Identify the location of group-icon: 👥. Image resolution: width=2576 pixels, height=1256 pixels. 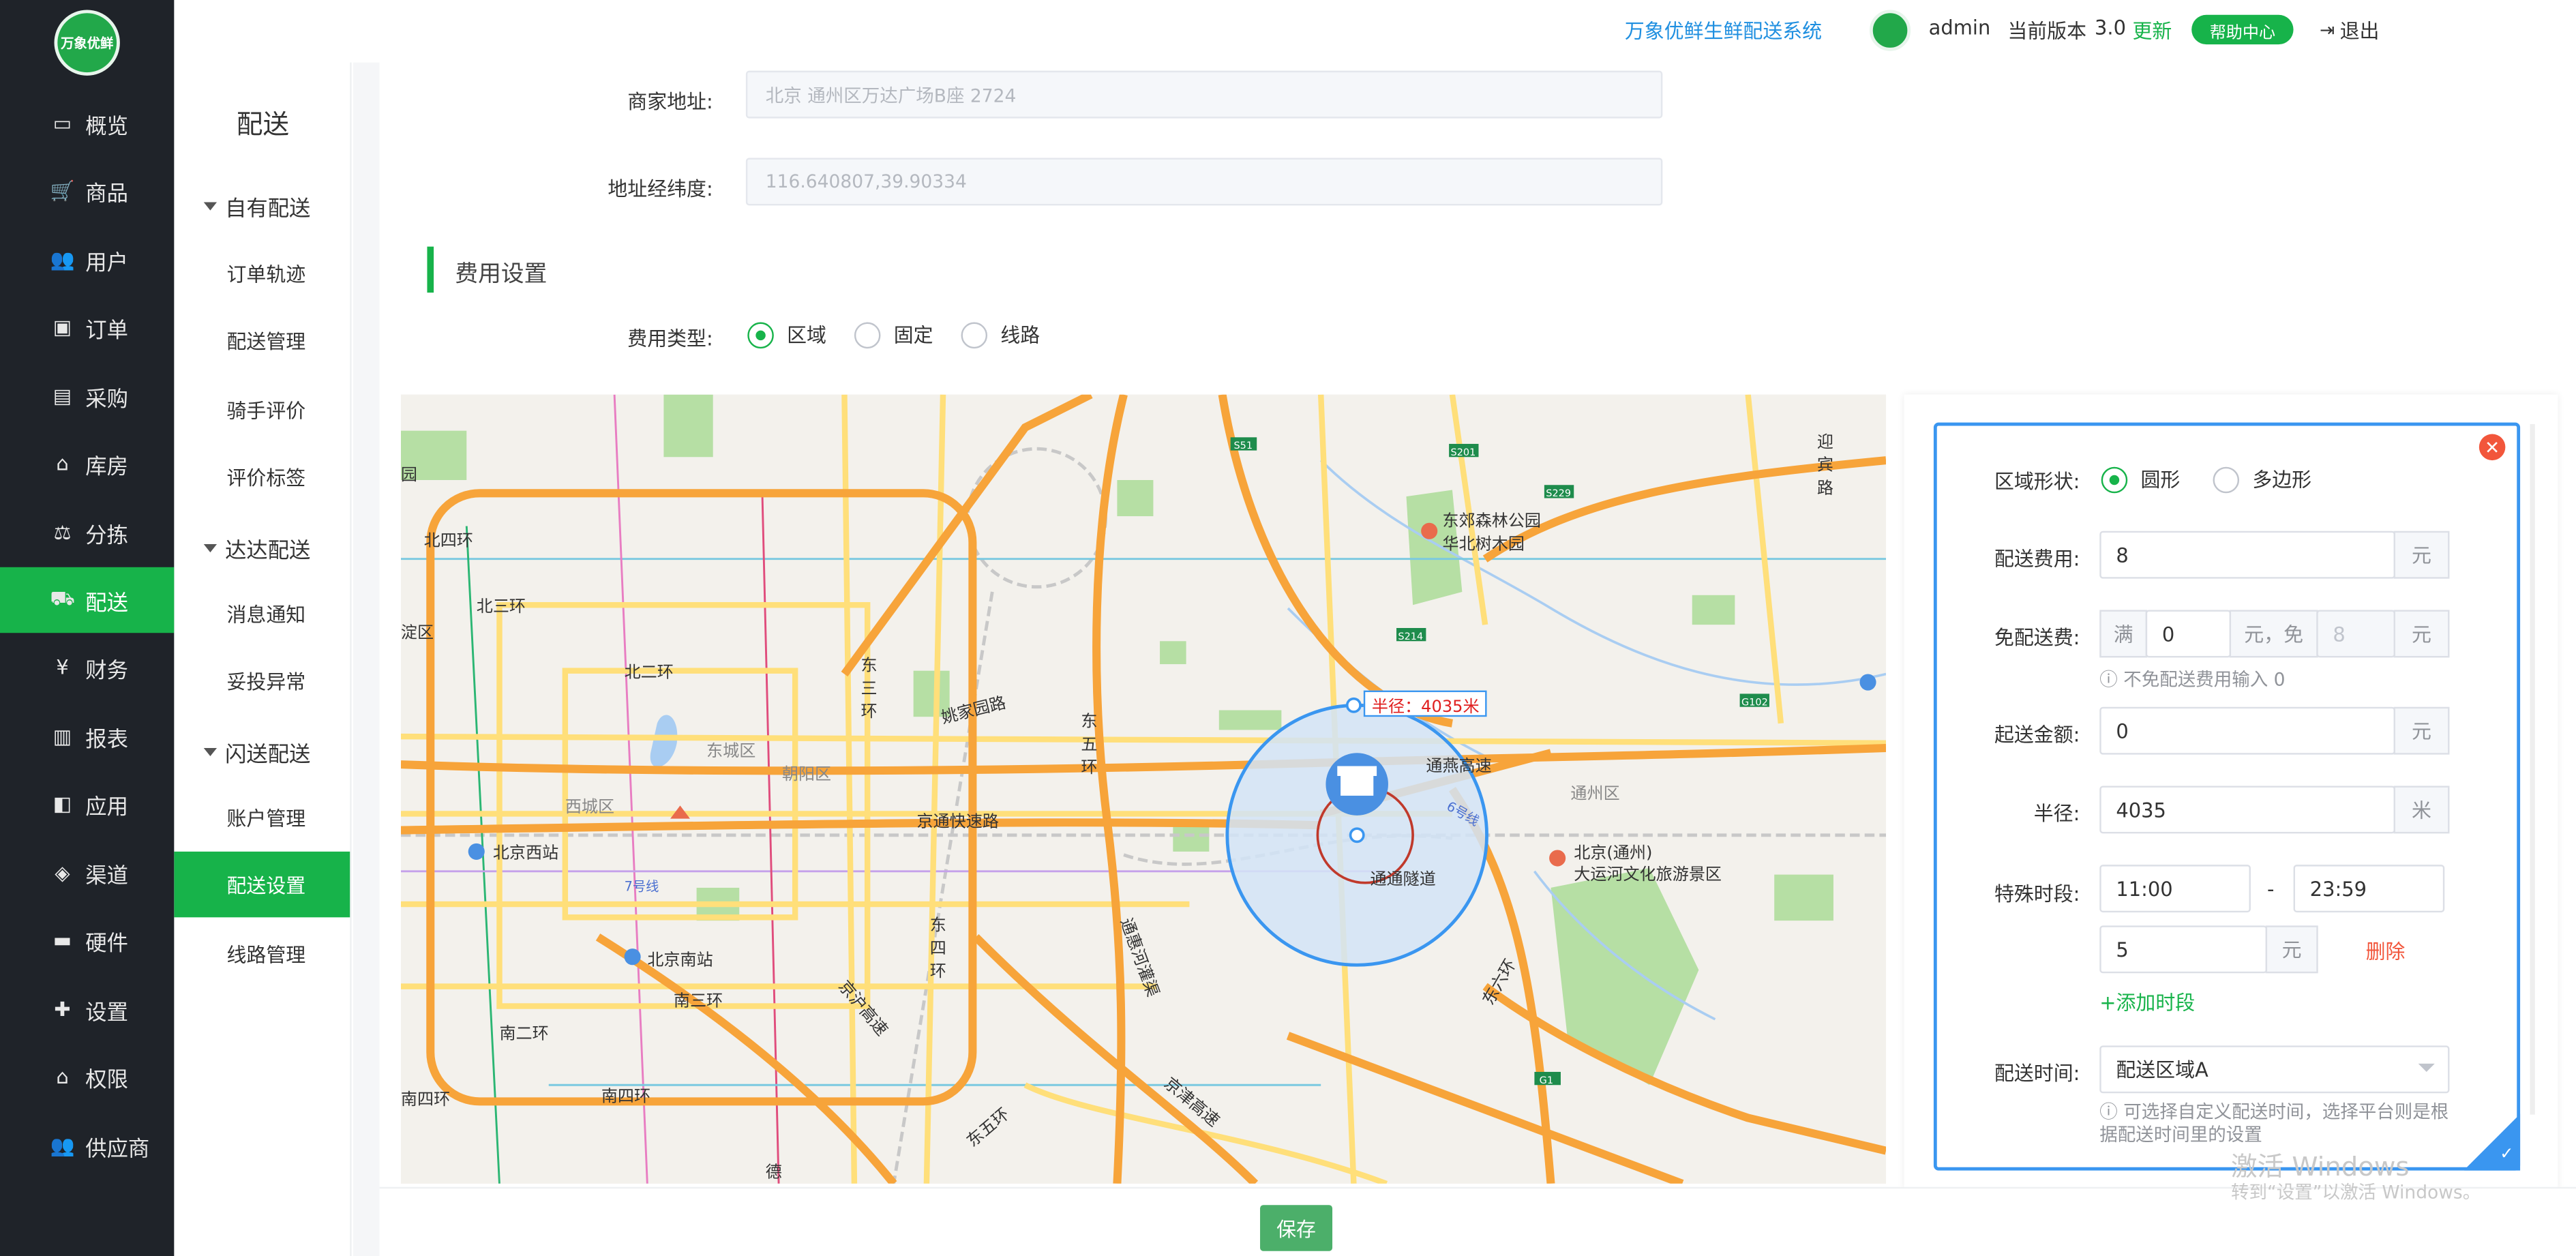
(62, 1146).